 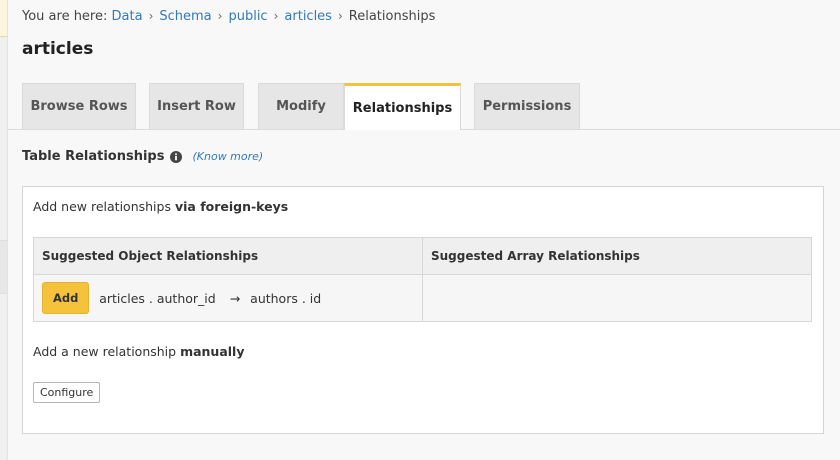 What do you see at coordinates (286, 298) in the screenshot?
I see `relationship-to: authors . id` at bounding box center [286, 298].